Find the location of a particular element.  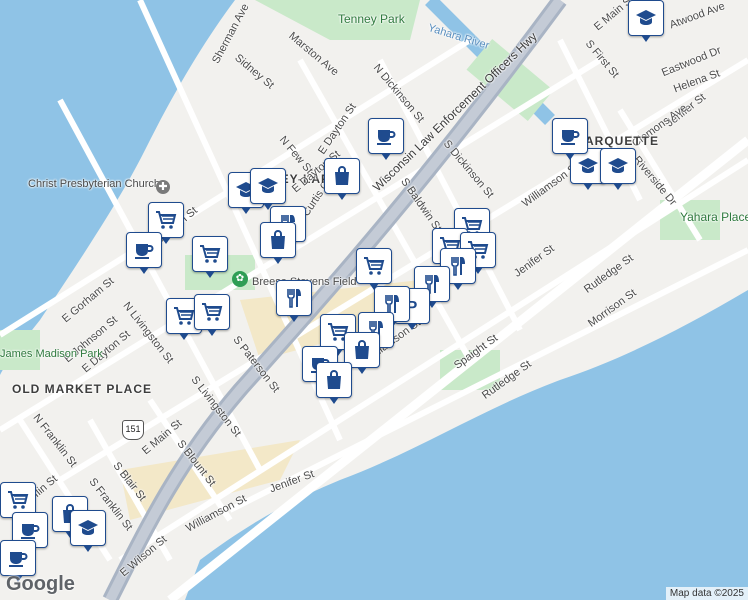

map-attribution: Map data ©2025 is located at coordinates (706, 593).